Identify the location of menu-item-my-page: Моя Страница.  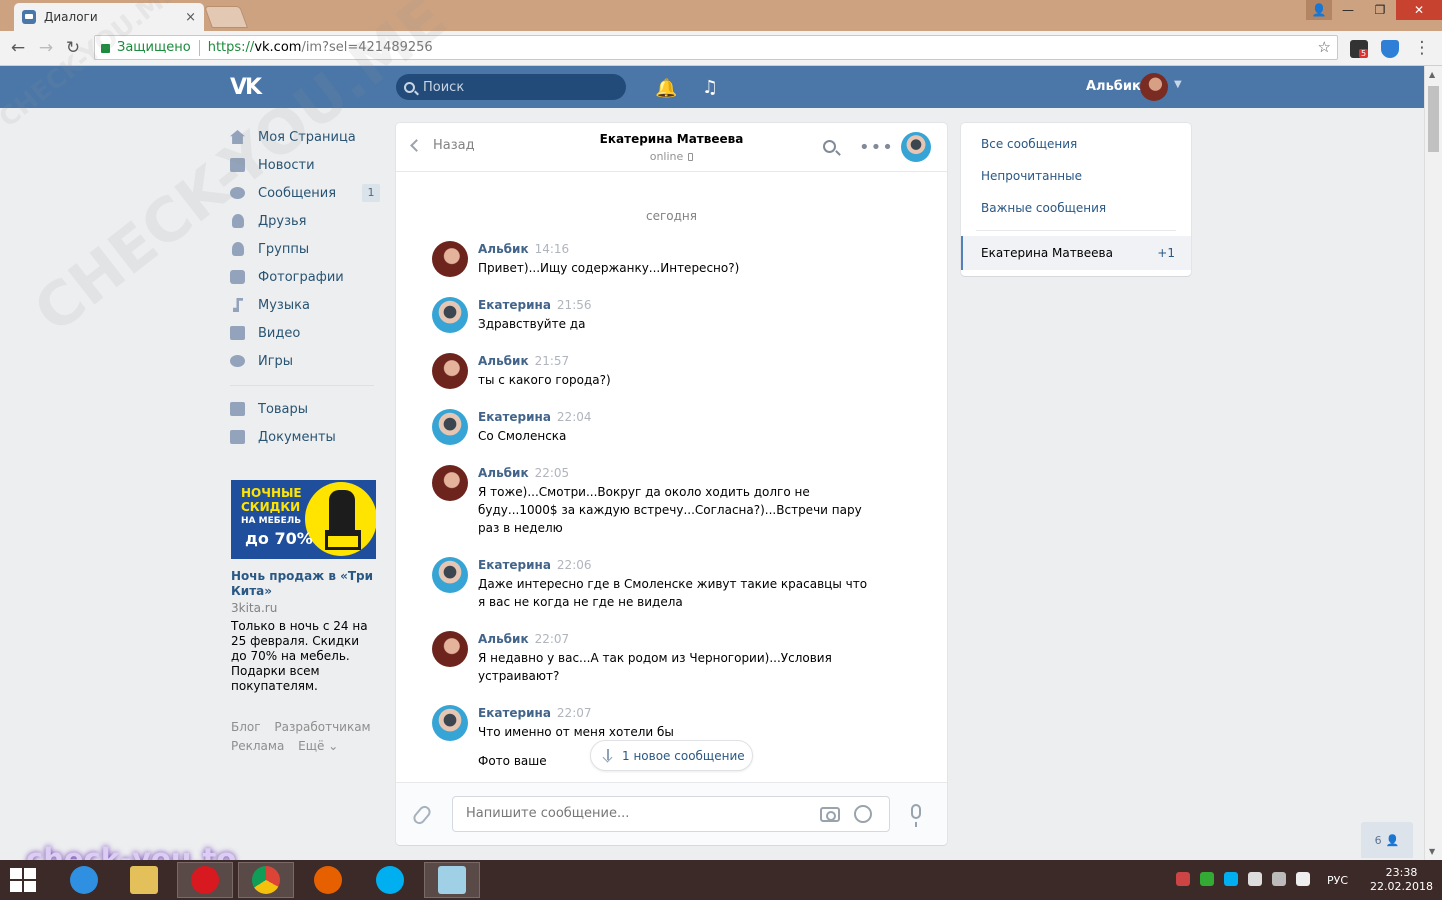
(305, 137).